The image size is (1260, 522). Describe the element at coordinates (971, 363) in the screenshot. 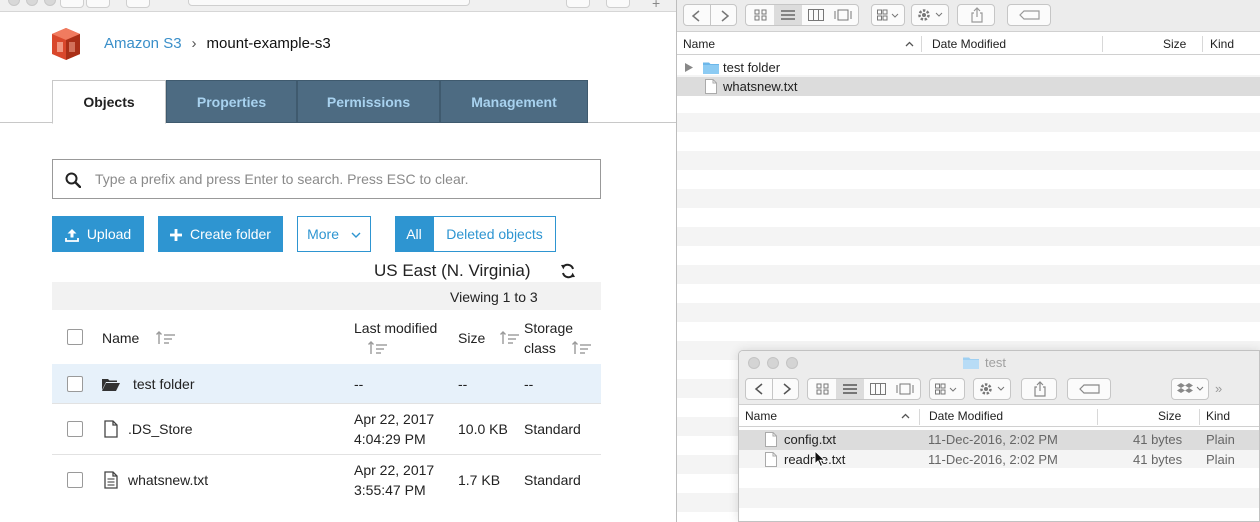

I see `folder-icon` at that location.